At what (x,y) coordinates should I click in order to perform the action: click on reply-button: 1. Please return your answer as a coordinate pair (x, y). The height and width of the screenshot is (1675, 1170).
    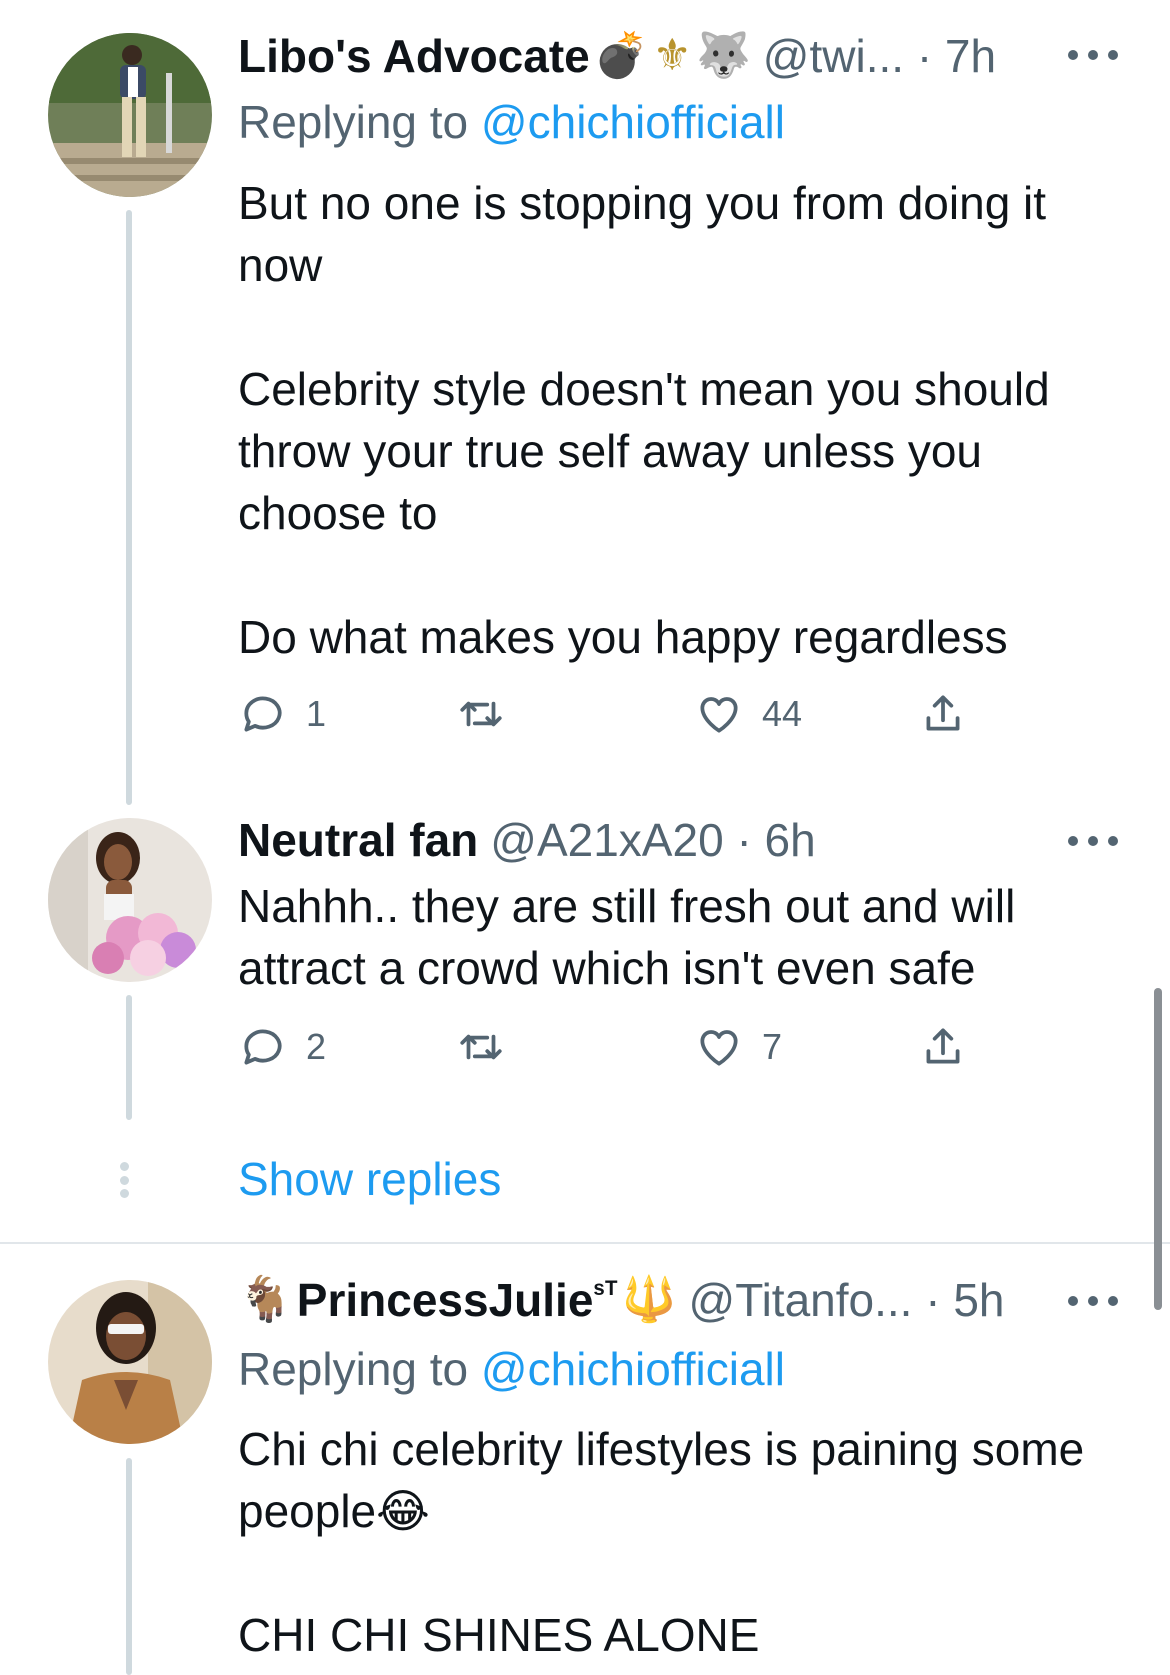
    Looking at the image, I should click on (282, 714).